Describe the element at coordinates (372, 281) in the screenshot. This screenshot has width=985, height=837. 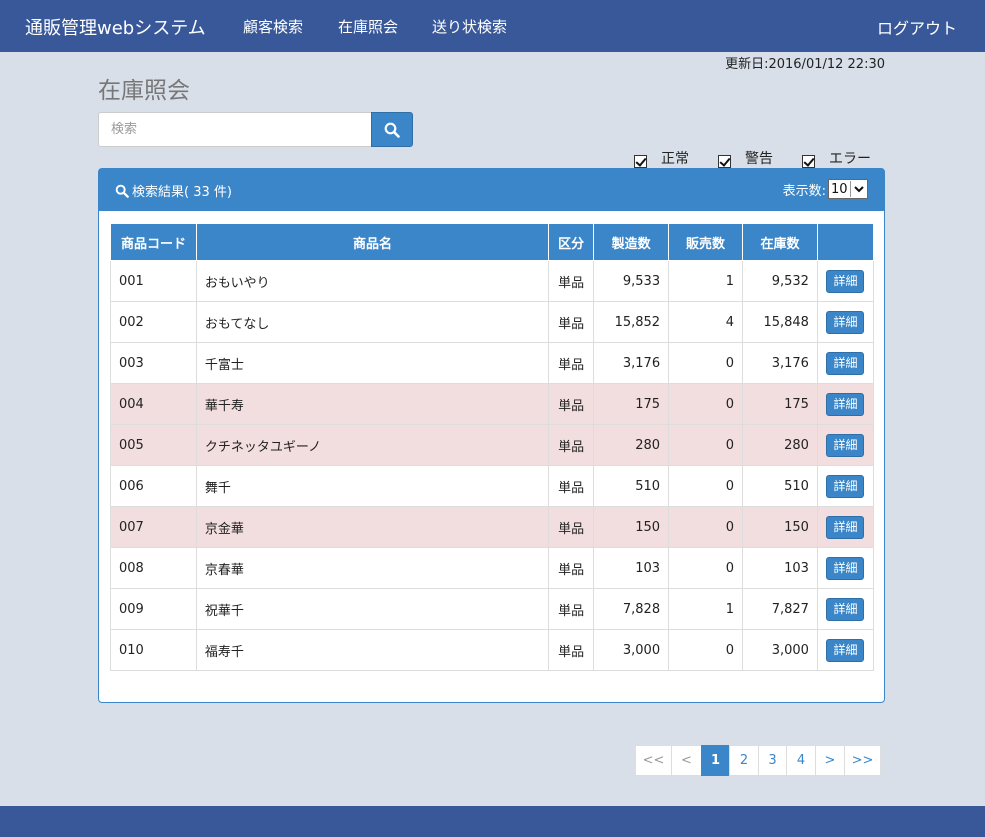
I see `cell-name: おもいやり` at that location.